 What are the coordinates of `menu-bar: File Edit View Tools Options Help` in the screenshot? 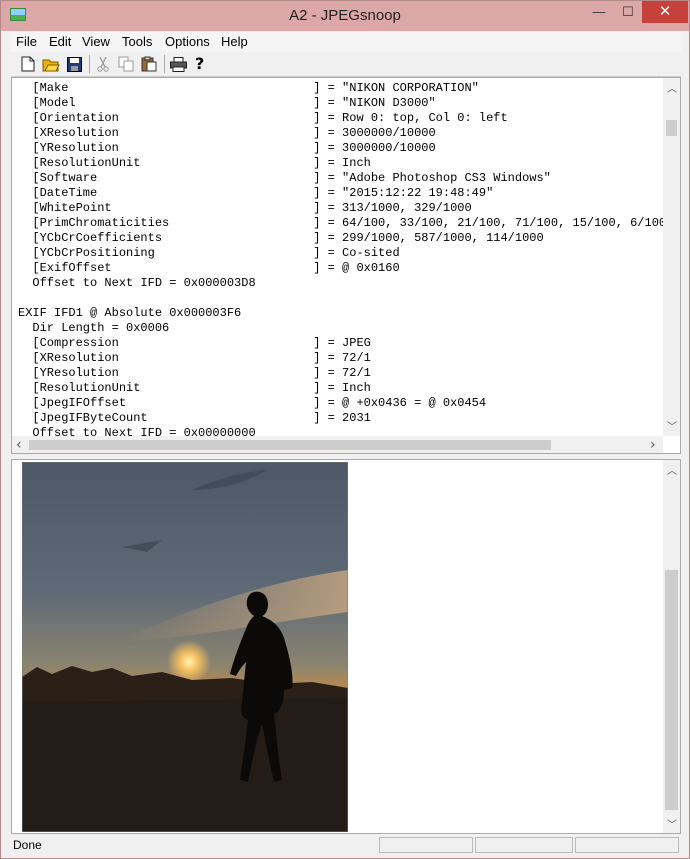 It's located at (346, 42).